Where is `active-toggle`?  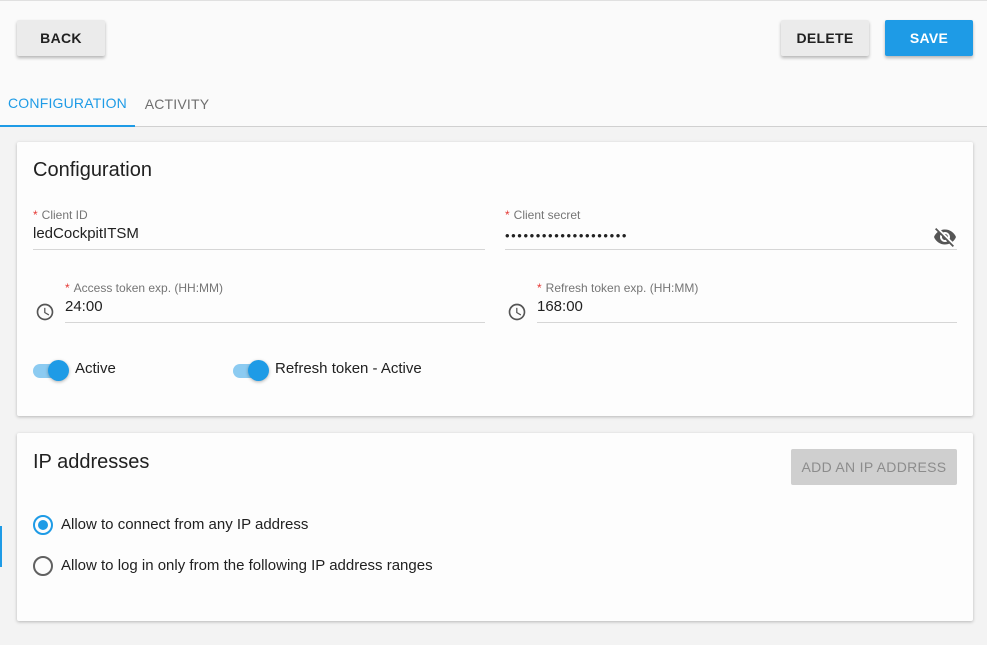
active-toggle is located at coordinates (51, 370).